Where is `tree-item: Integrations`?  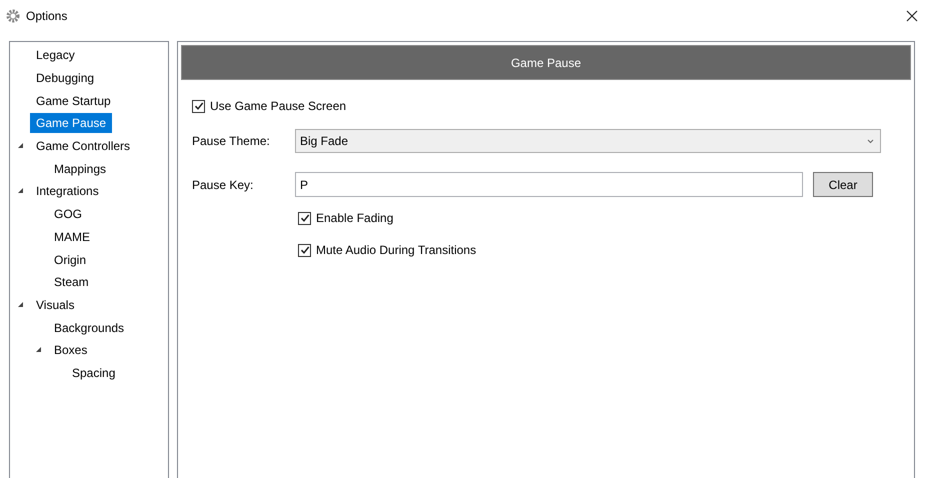
tree-item: Integrations is located at coordinates (67, 191).